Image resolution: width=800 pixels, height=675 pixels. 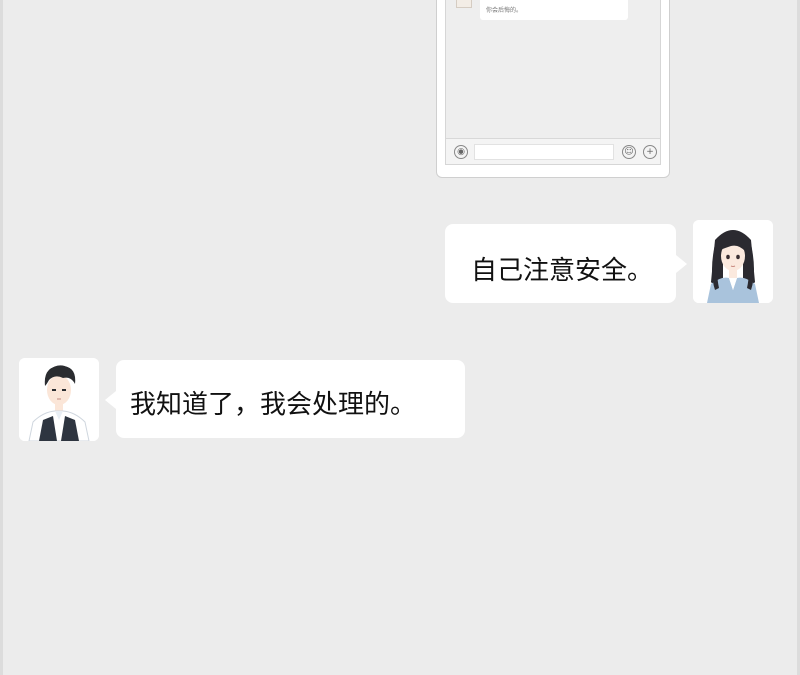 I want to click on chat-input-bar: ◉ ☺ +, so click(x=553, y=151).